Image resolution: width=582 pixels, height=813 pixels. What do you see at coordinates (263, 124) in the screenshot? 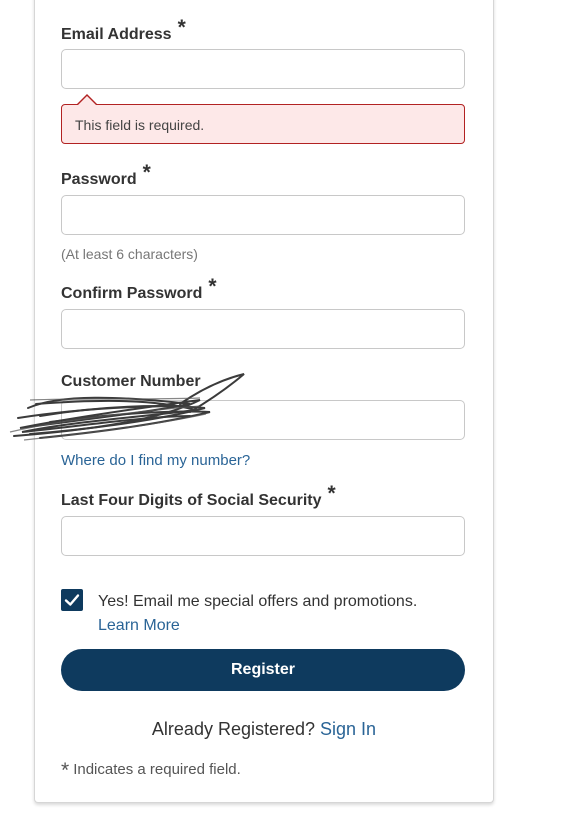
I see `email-error-message: This field is required.` at bounding box center [263, 124].